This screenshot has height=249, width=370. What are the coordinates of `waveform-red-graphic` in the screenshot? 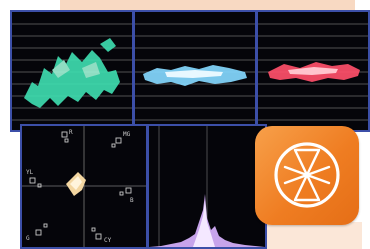 It's located at (313, 72).